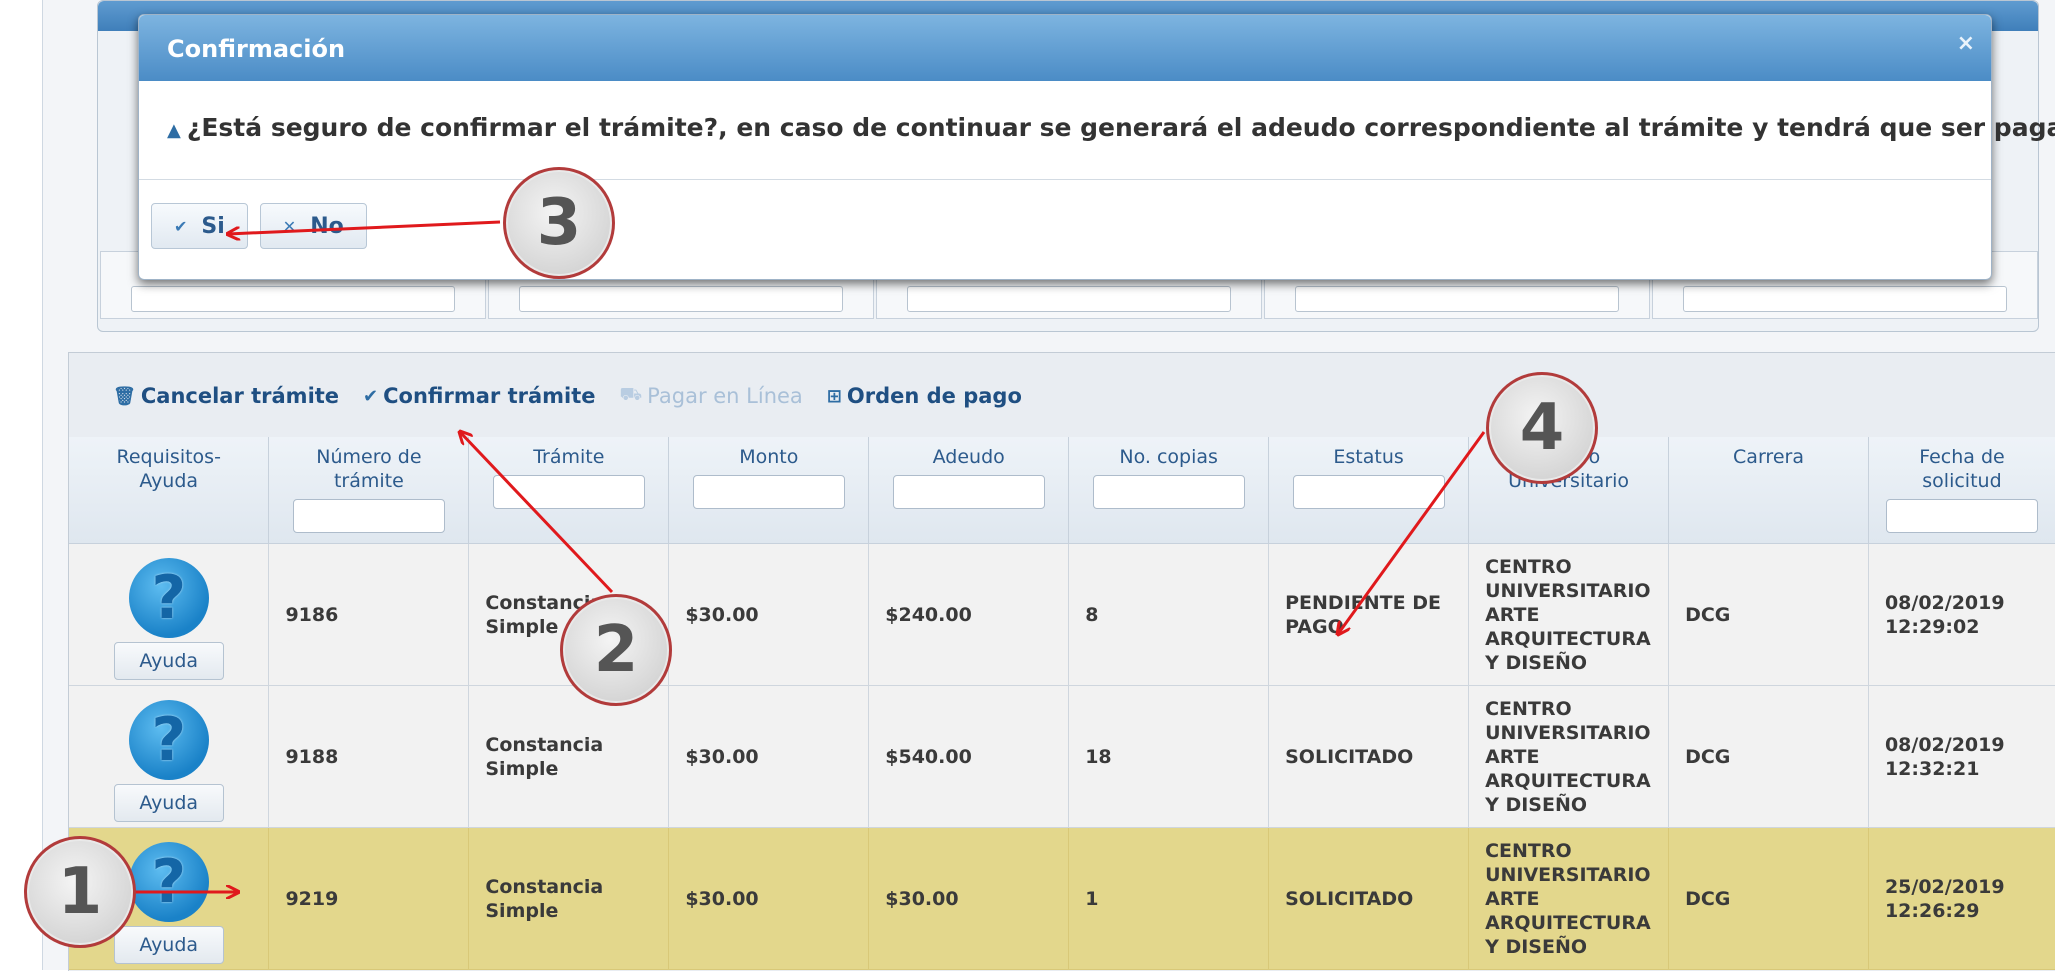  I want to click on x-icon: ✕, so click(289, 226).